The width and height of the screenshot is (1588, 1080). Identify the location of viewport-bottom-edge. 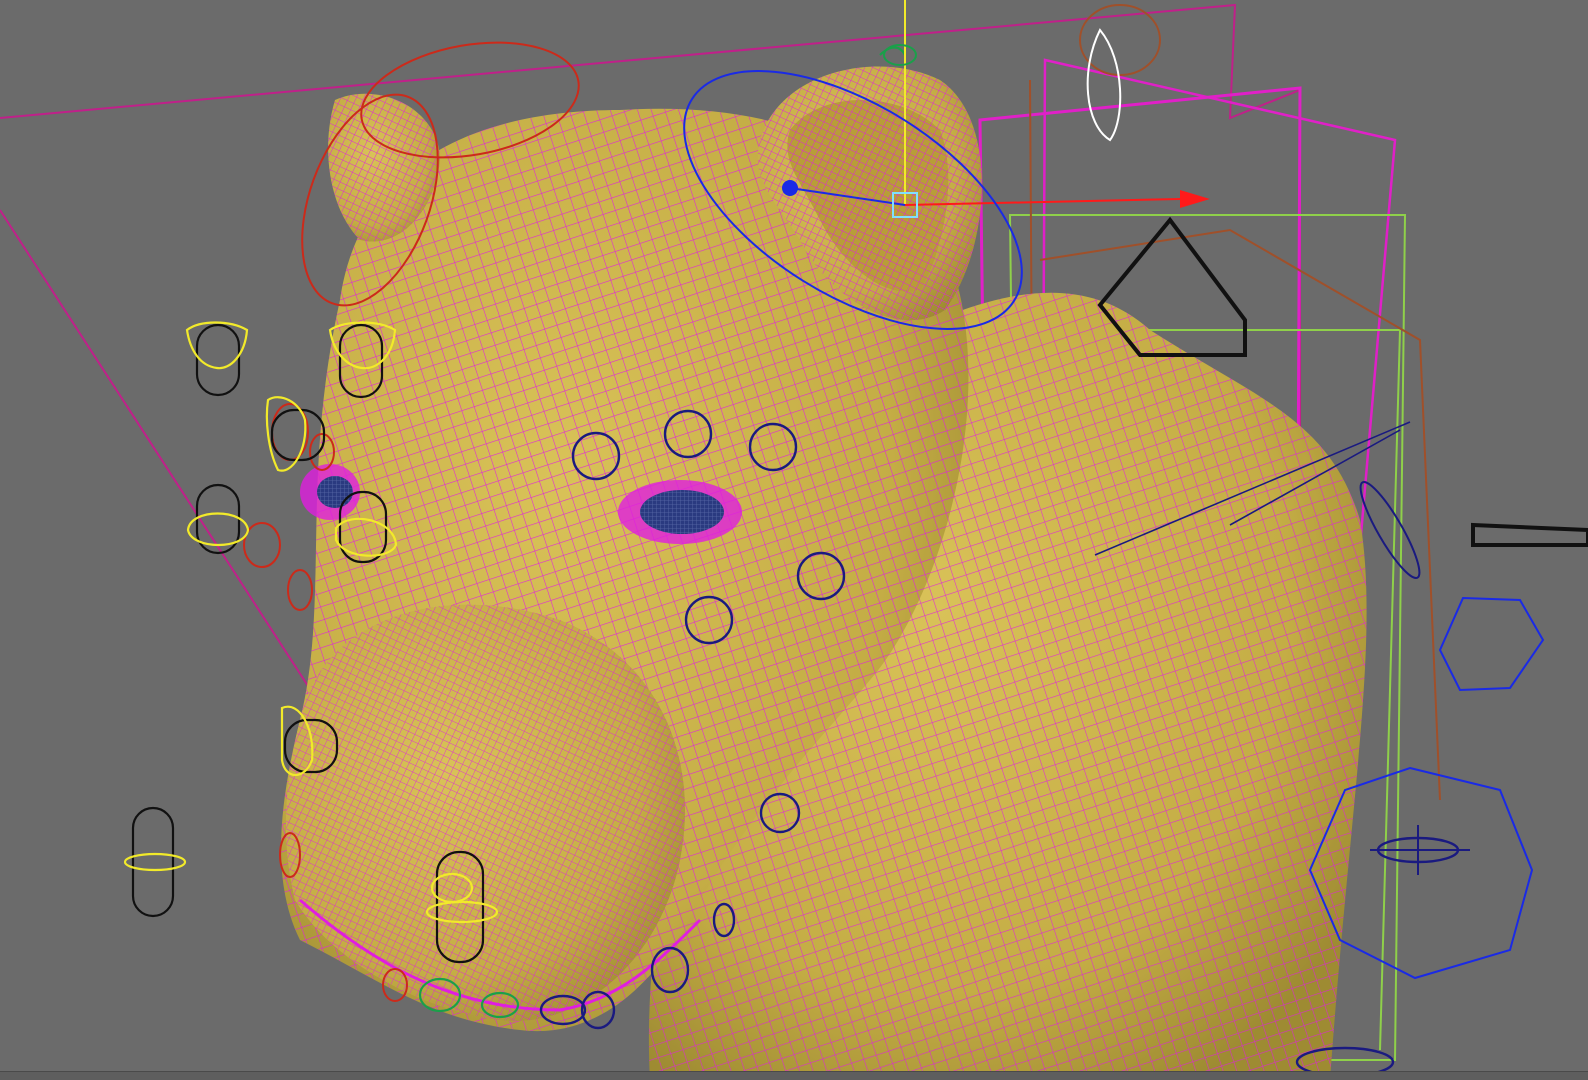
(794, 1075).